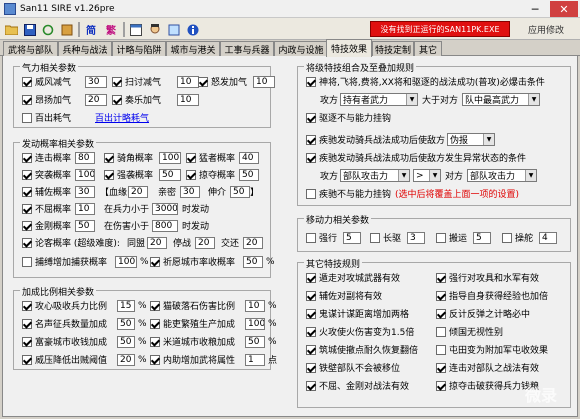  I want to click on value-input: 80, so click(85, 157).